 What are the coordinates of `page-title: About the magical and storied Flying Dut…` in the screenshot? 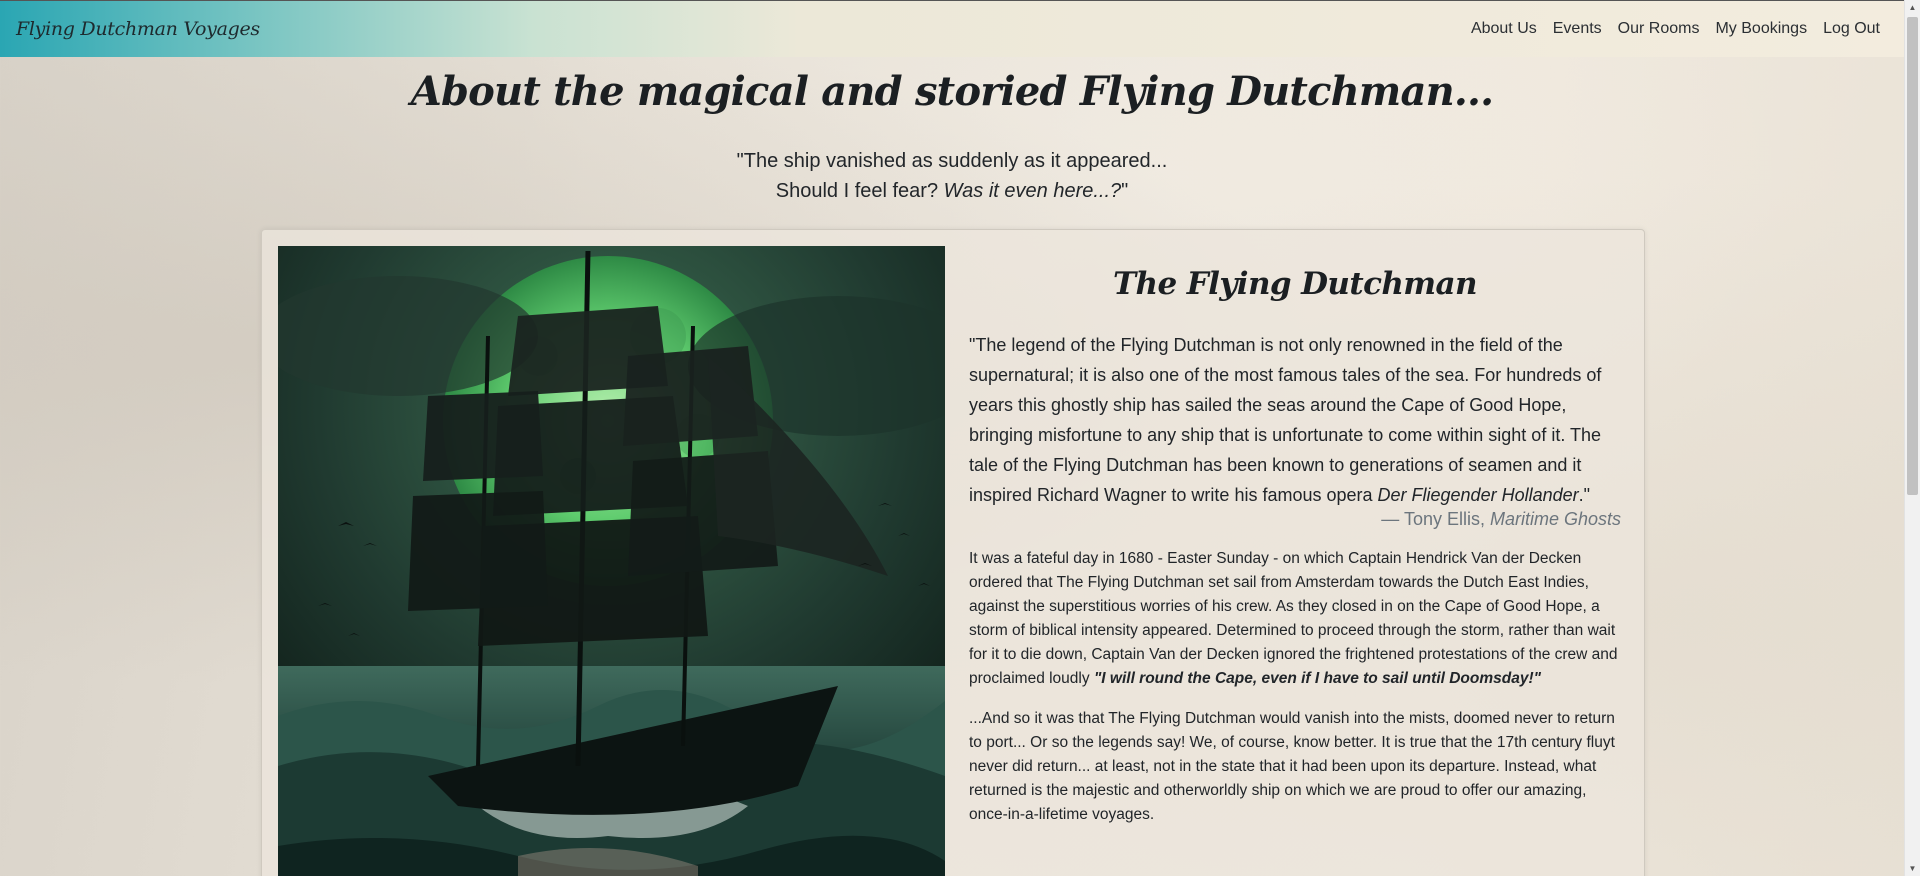 It's located at (952, 91).